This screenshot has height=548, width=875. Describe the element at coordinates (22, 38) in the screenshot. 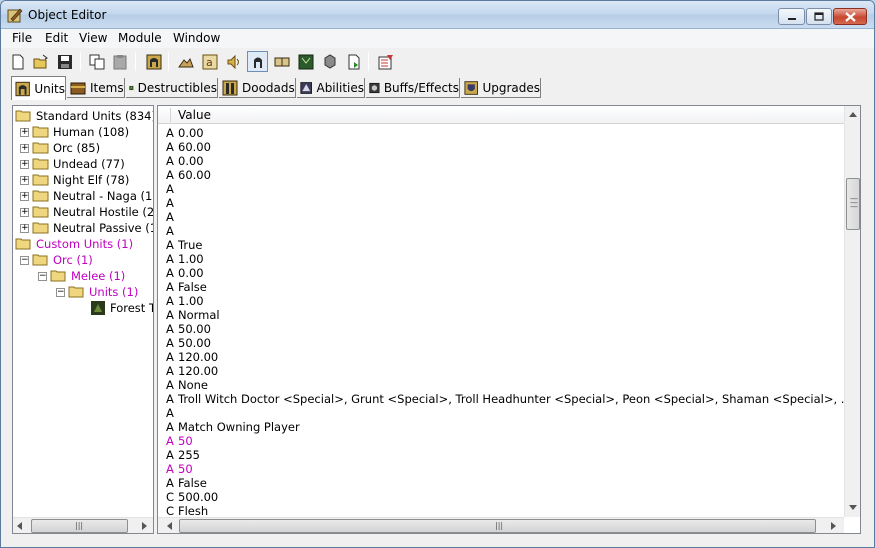

I see `menu-file: File` at that location.